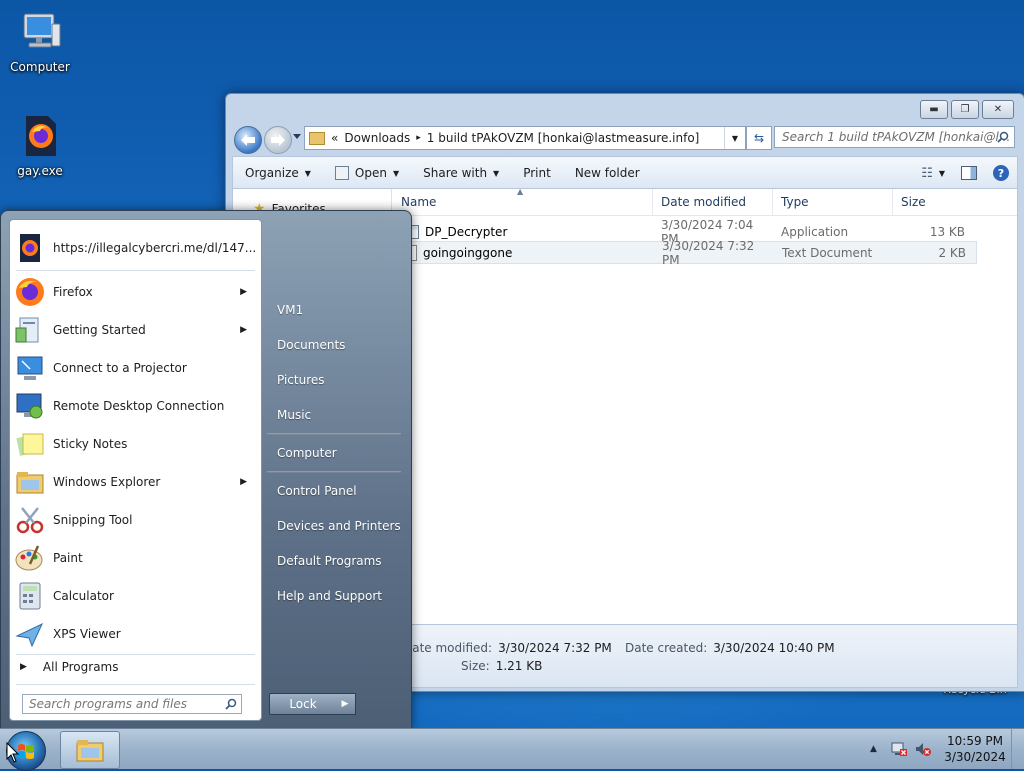  Describe the element at coordinates (317, 491) in the screenshot. I see `places-item-control-panel: Control Panel` at that location.